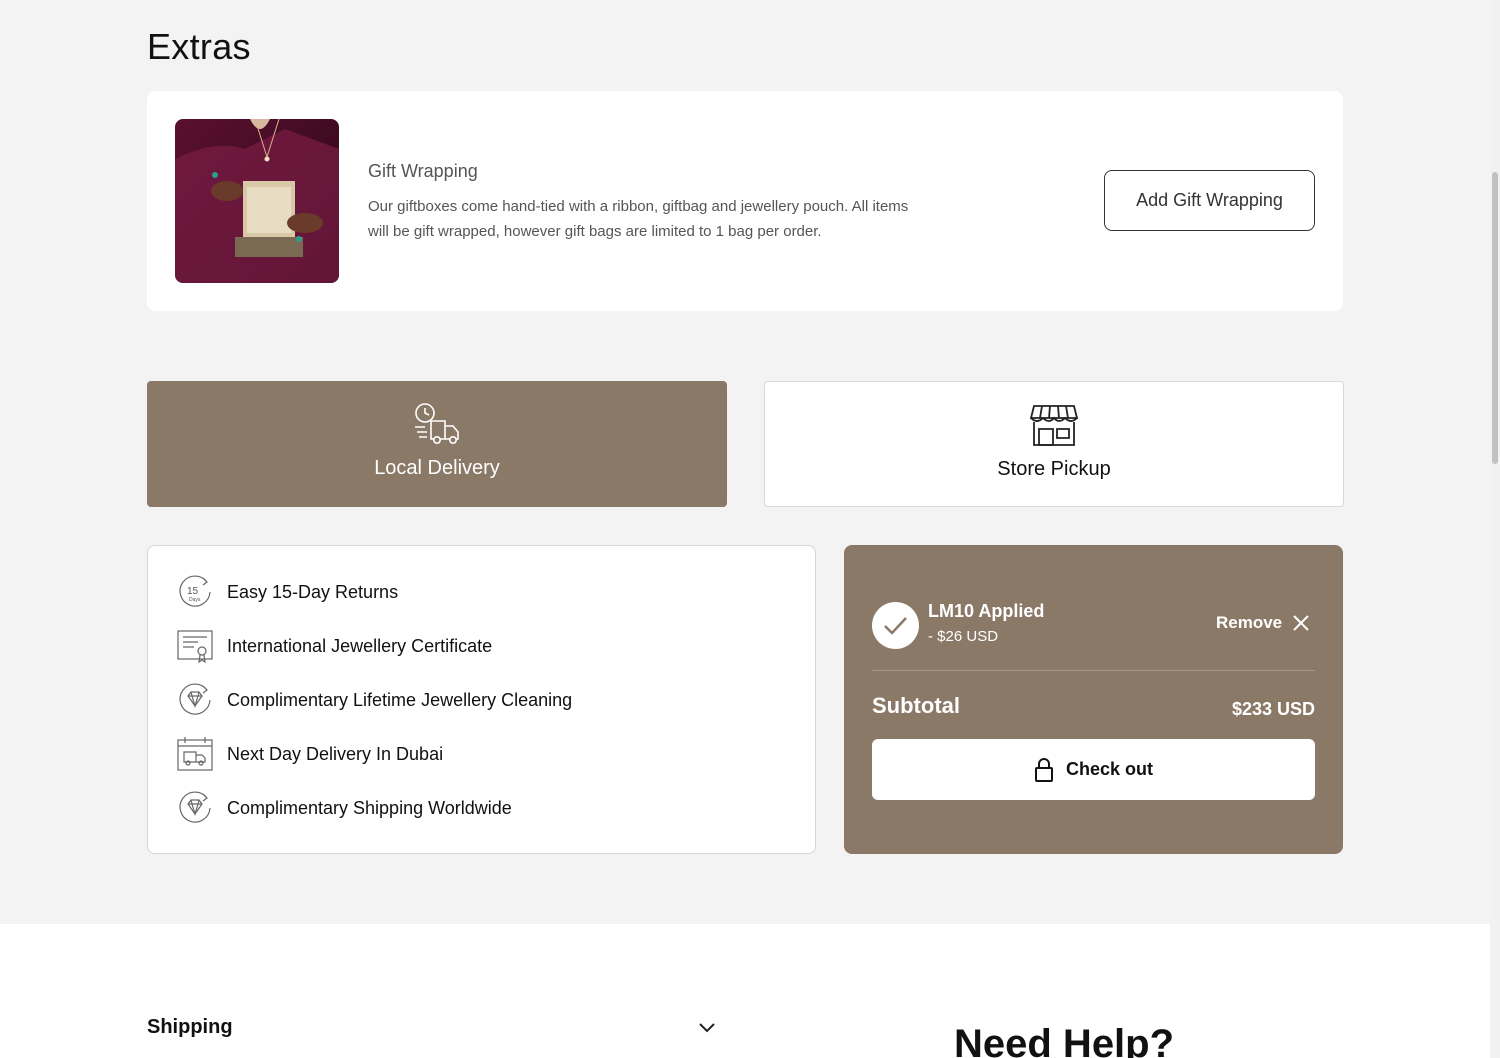  Describe the element at coordinates (195, 600) in the screenshot. I see `svg-text: Days` at that location.